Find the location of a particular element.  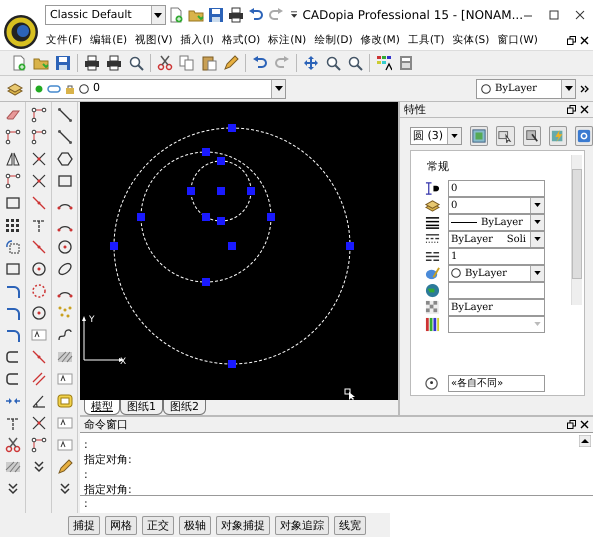

scroll-up-icon is located at coordinates (585, 441).